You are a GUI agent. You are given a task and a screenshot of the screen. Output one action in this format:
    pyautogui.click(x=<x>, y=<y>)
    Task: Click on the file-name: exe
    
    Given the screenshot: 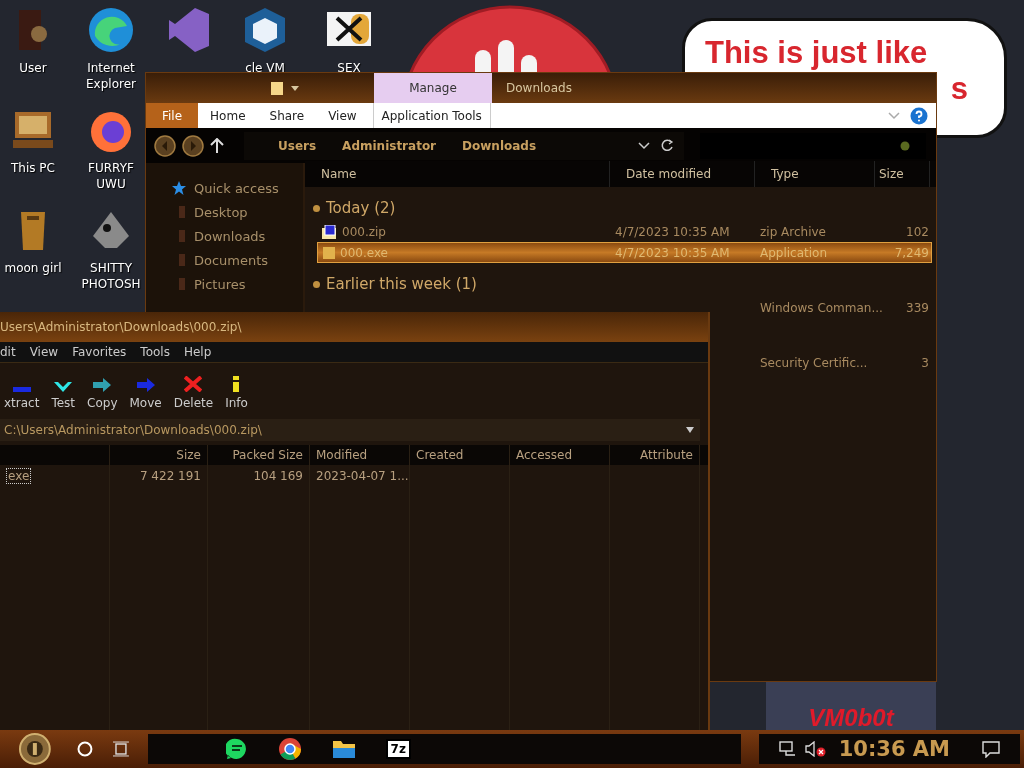 What is the action you would take?
    pyautogui.click(x=19, y=476)
    